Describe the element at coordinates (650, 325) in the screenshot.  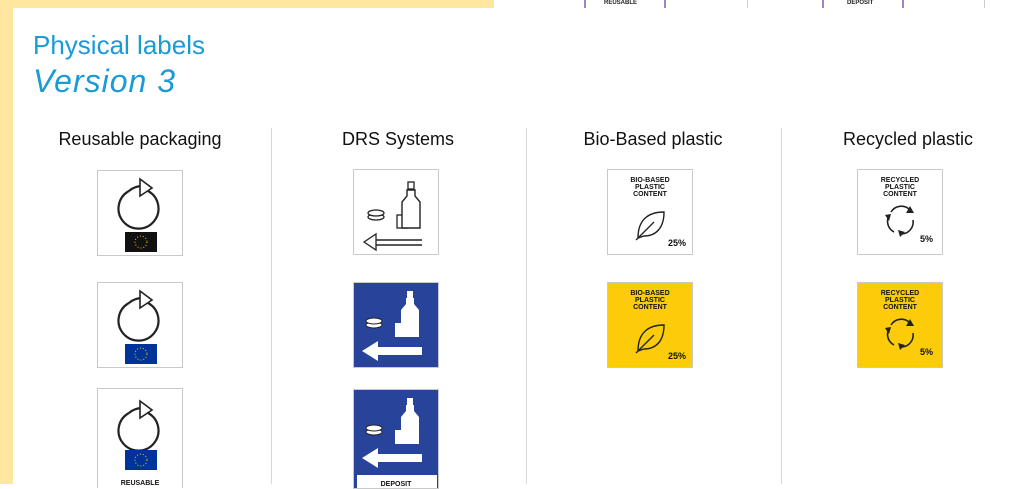
I see `bio-label-yellow: BIO-BASED PLASTIC CONTENT 25%` at that location.